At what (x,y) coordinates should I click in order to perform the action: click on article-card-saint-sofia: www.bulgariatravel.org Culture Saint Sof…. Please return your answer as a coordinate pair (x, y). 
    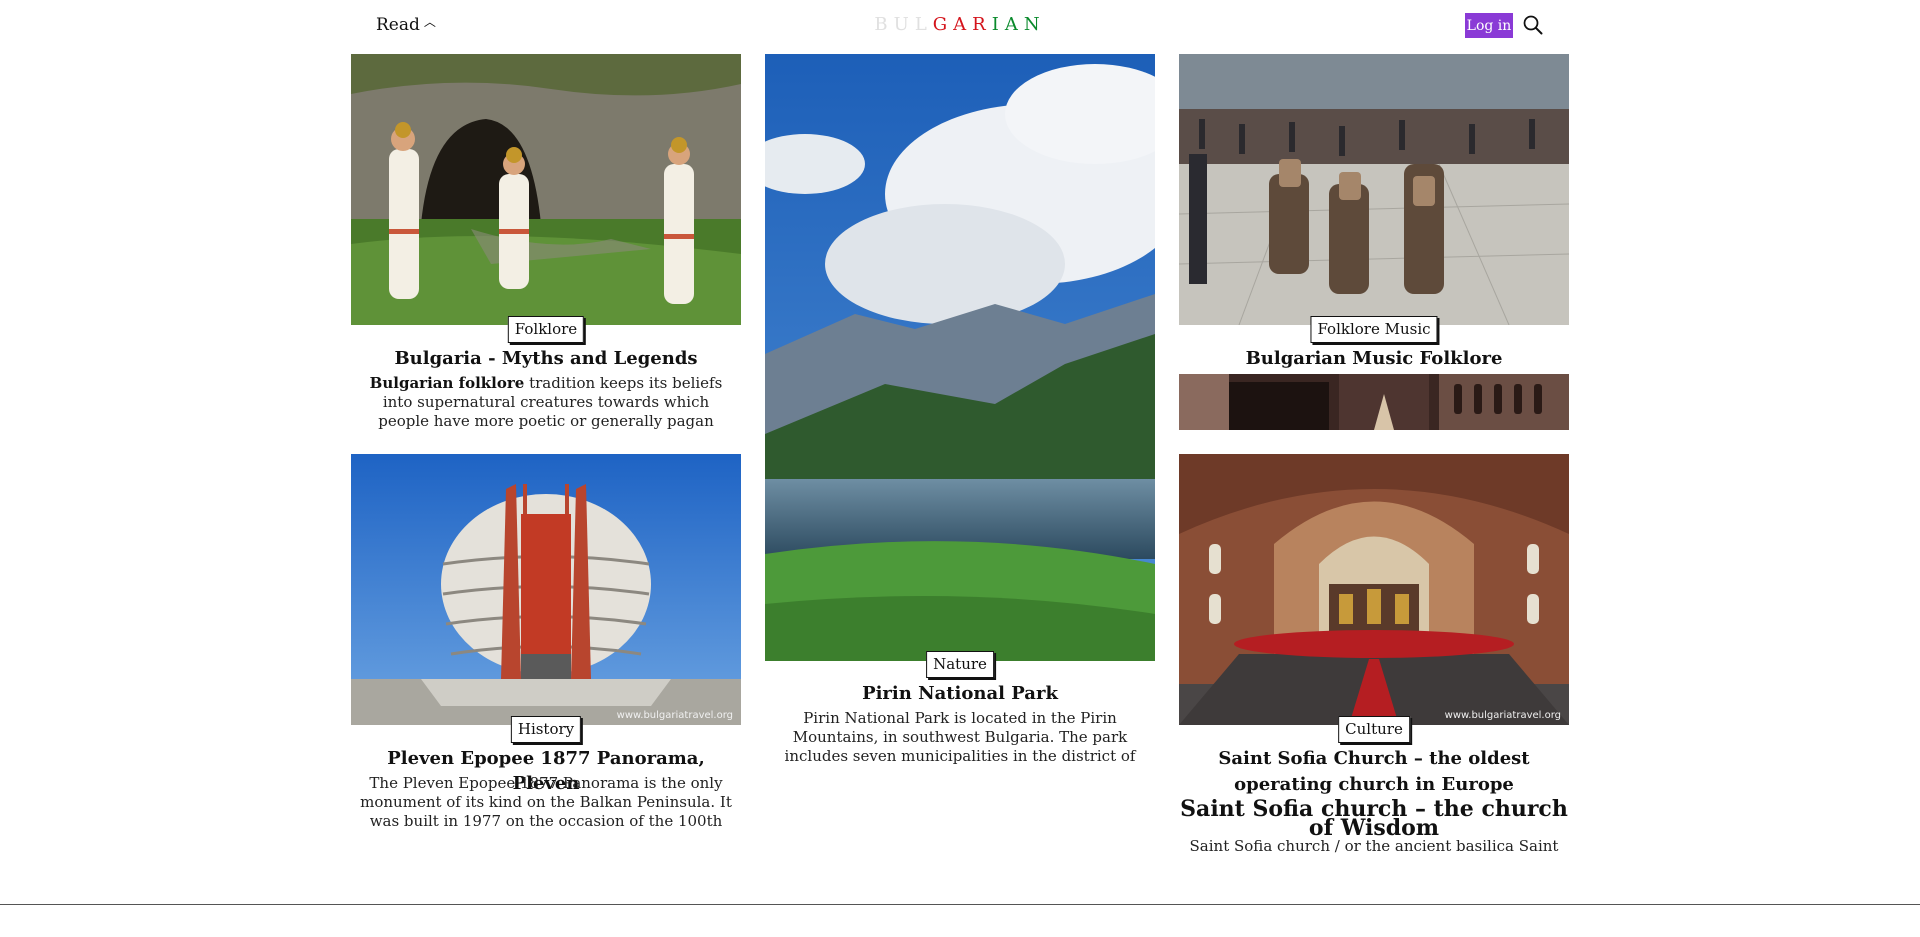
    Looking at the image, I should click on (1374, 659).